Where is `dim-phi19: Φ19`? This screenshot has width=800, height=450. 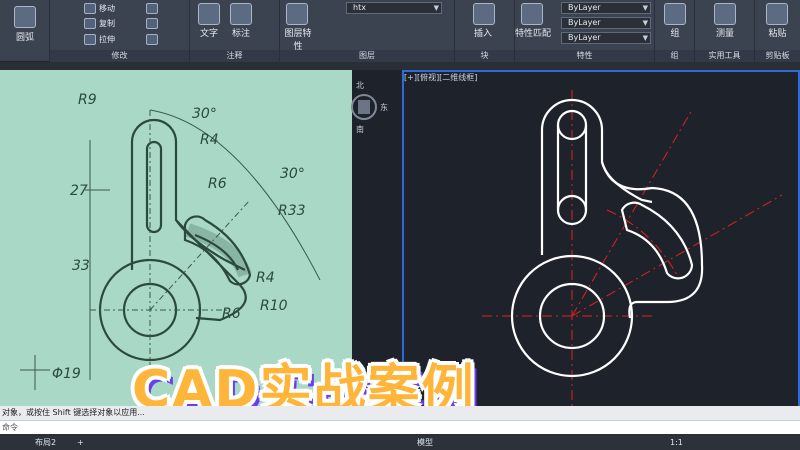
dim-phi19: Φ19 is located at coordinates (66, 374).